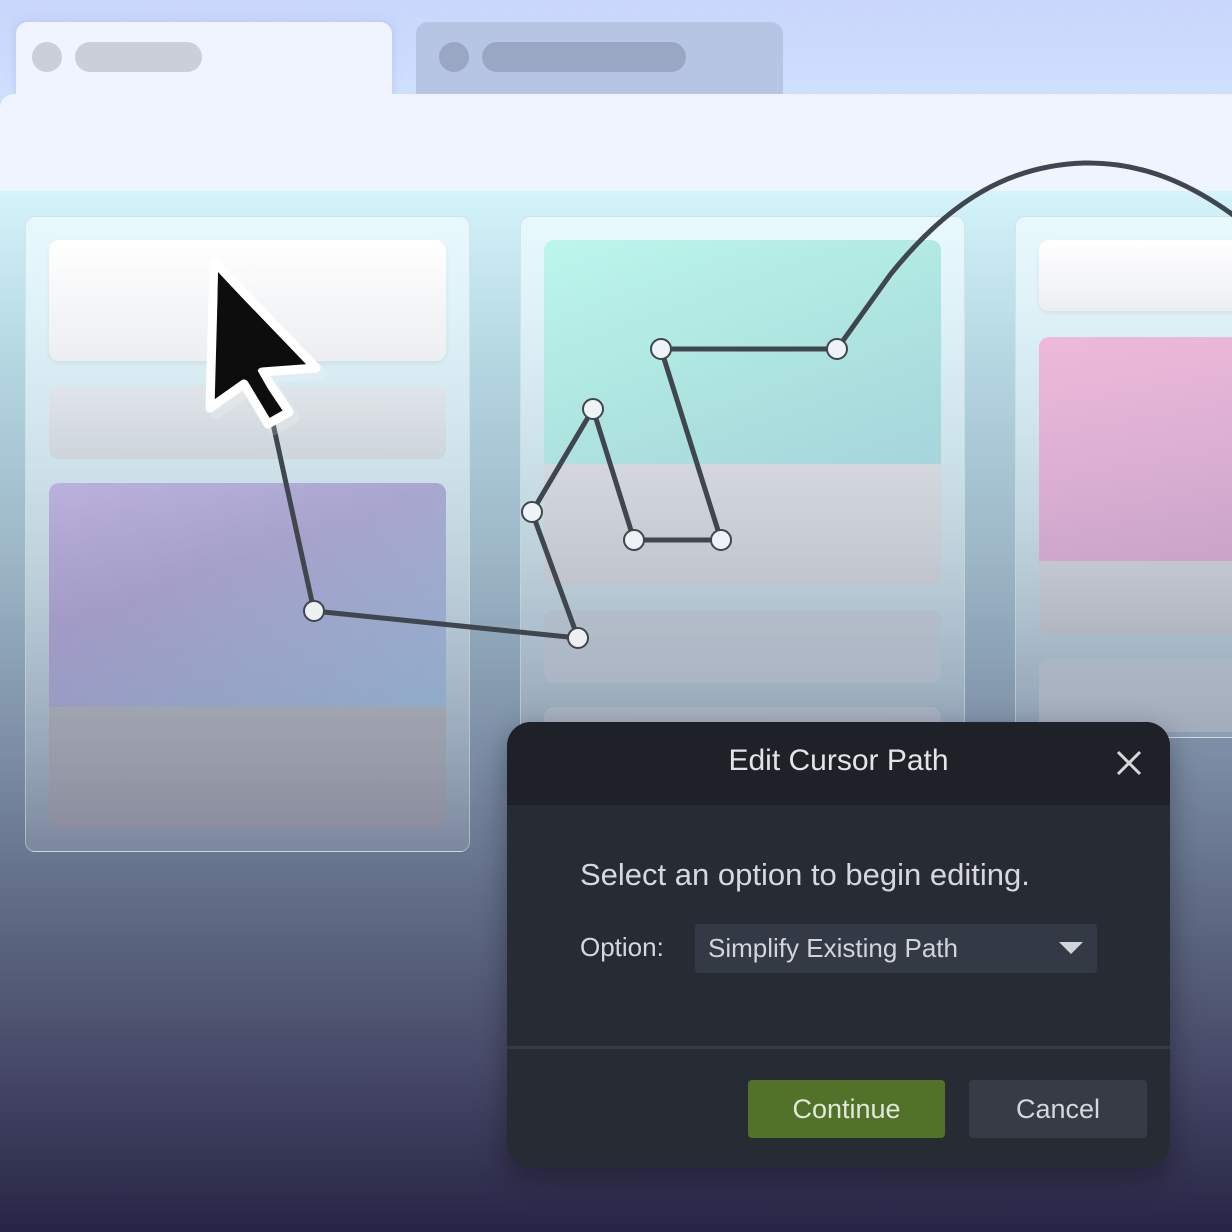 The height and width of the screenshot is (1232, 1232). What do you see at coordinates (616, 142) in the screenshot?
I see `browser-toolbar` at bounding box center [616, 142].